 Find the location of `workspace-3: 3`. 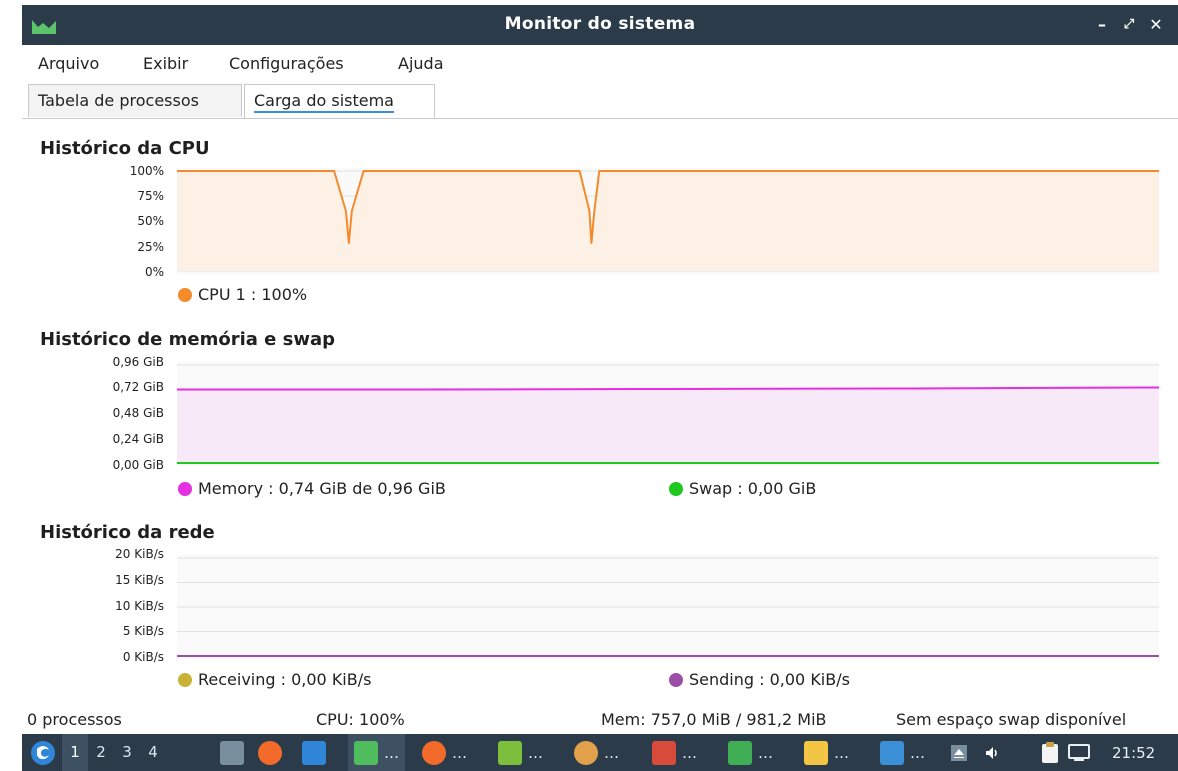

workspace-3: 3 is located at coordinates (127, 752).